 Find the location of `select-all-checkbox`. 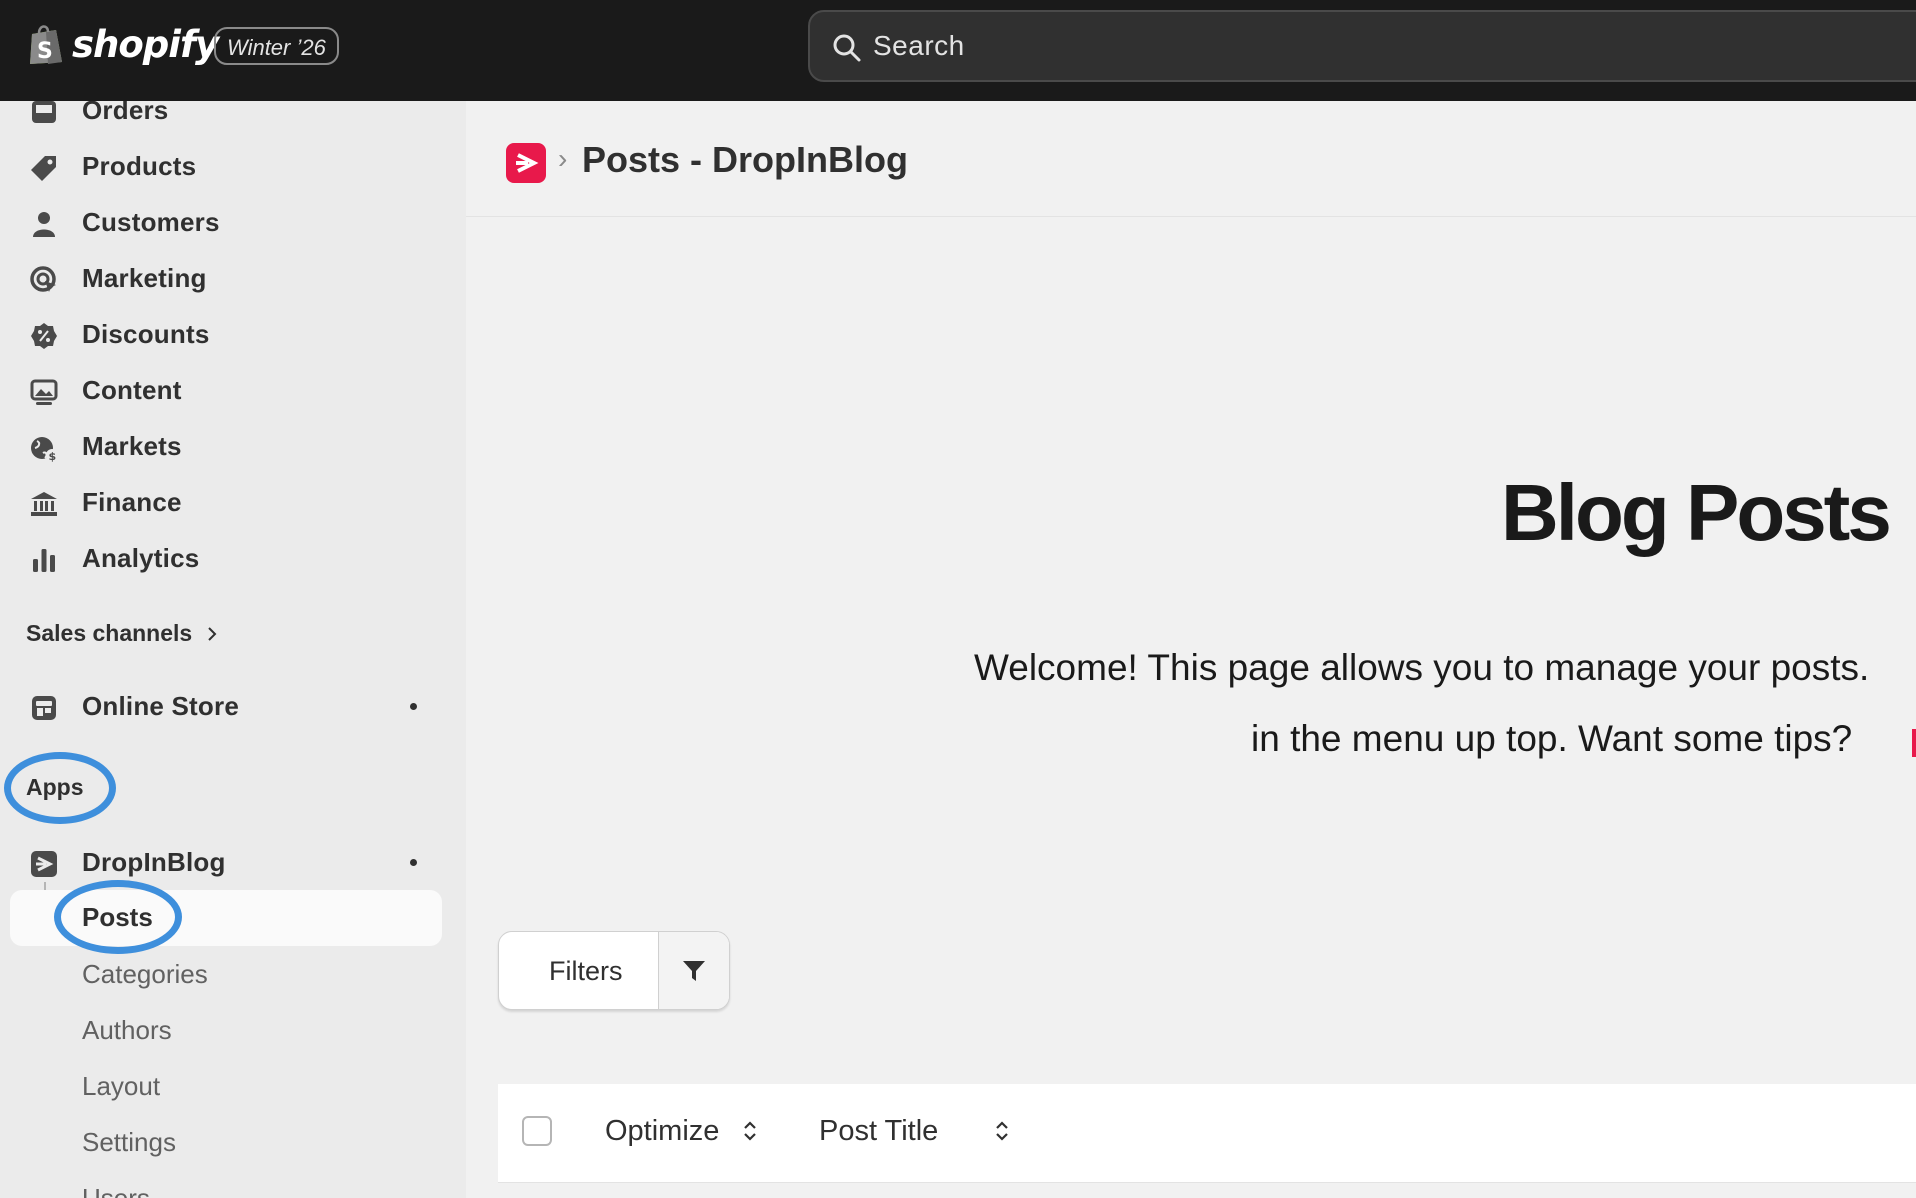

select-all-checkbox is located at coordinates (537, 1131).